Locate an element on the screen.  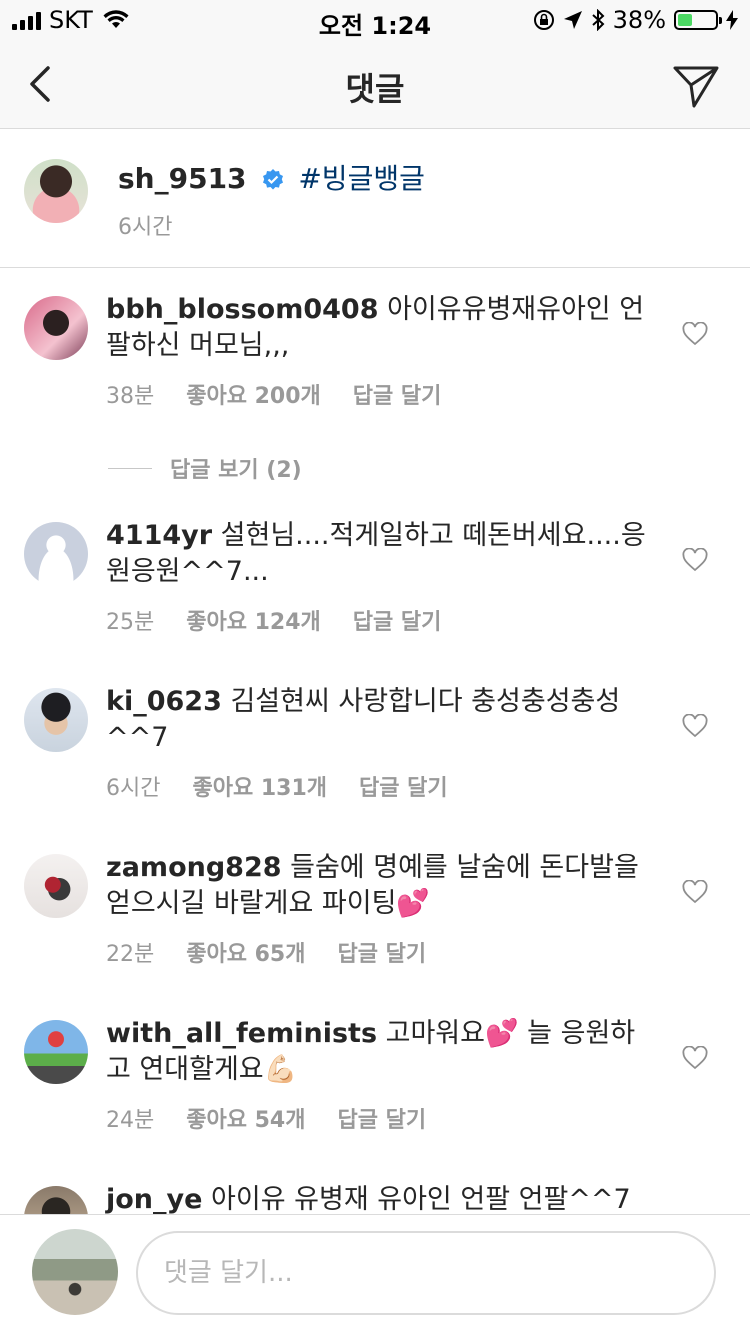
comment-likes: 좋아요 131개 is located at coordinates (259, 786).